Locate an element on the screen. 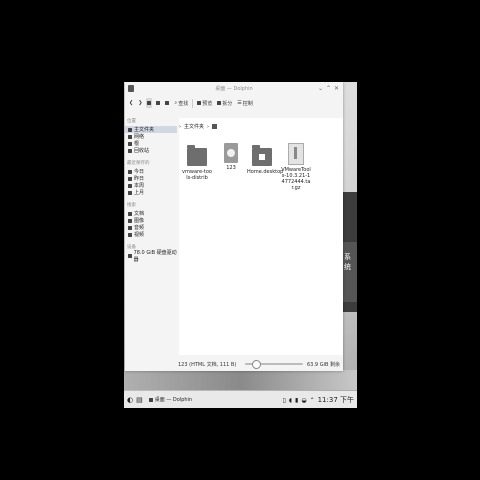  file-manager-icon: ▤ is located at coordinates (139, 400).